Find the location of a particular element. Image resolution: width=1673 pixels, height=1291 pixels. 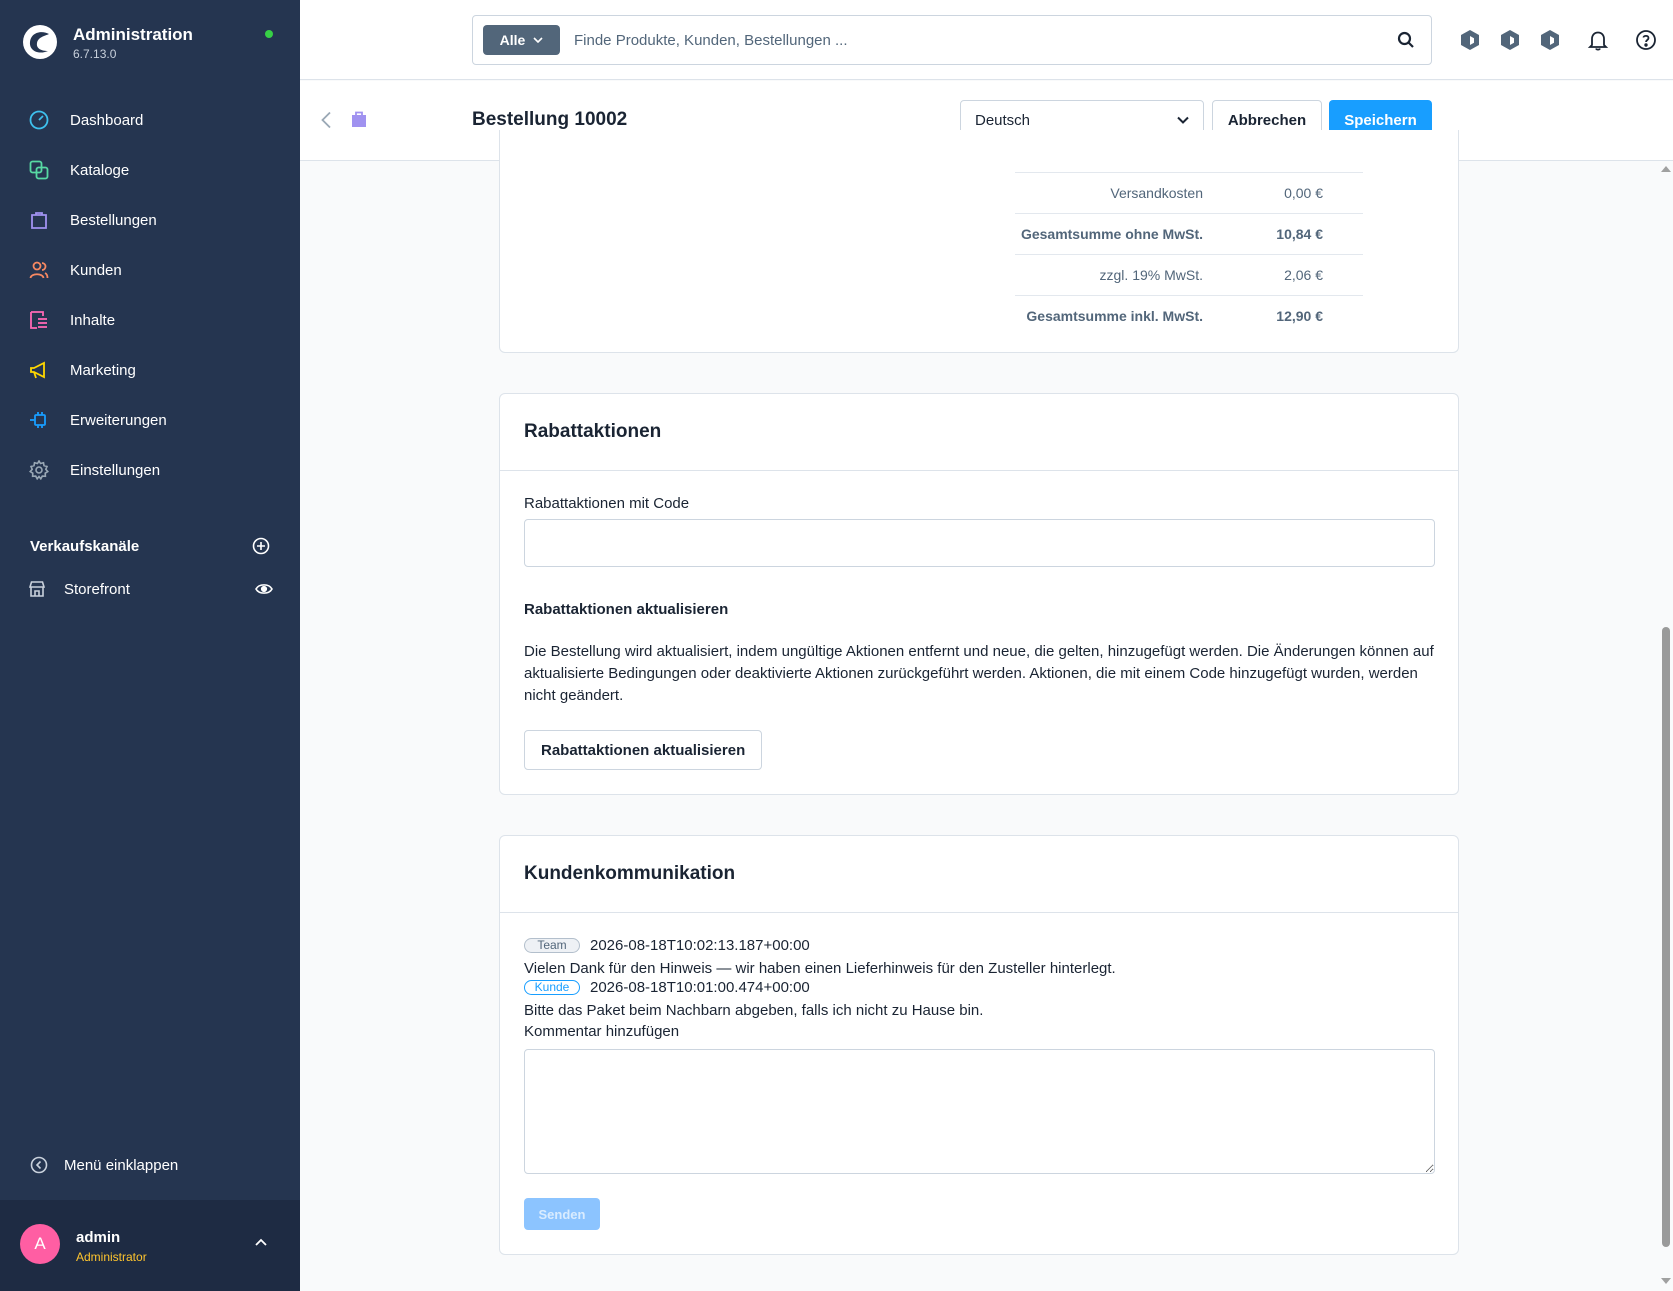

summary-row-shipping: Versandkosten 0,00 € is located at coordinates (1189, 192).